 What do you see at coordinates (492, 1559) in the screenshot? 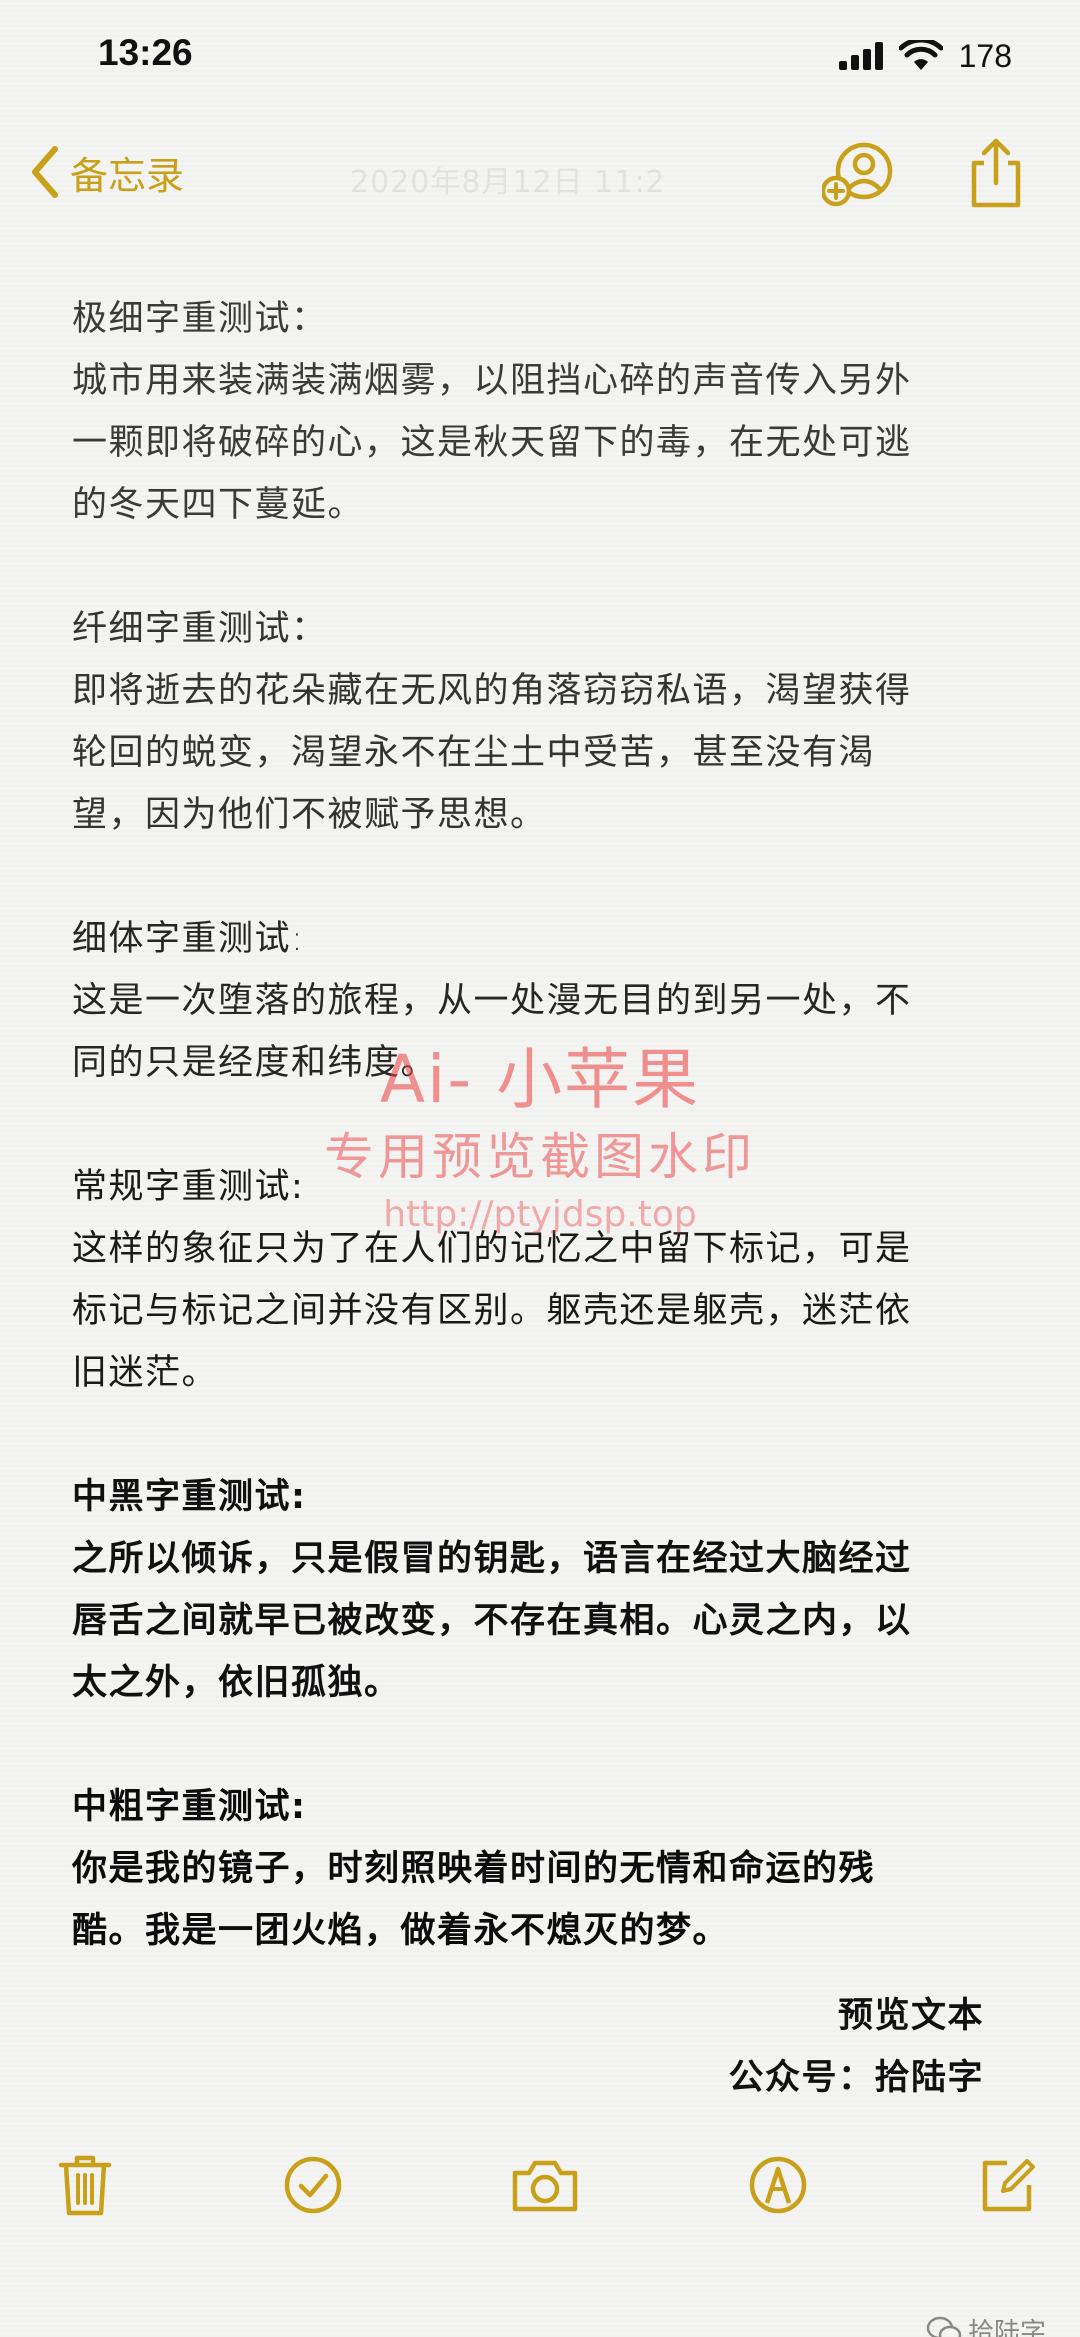
I see `section-line: 之所以倾诉，只是假冒的钥匙，语言在经过大脑经过` at bounding box center [492, 1559].